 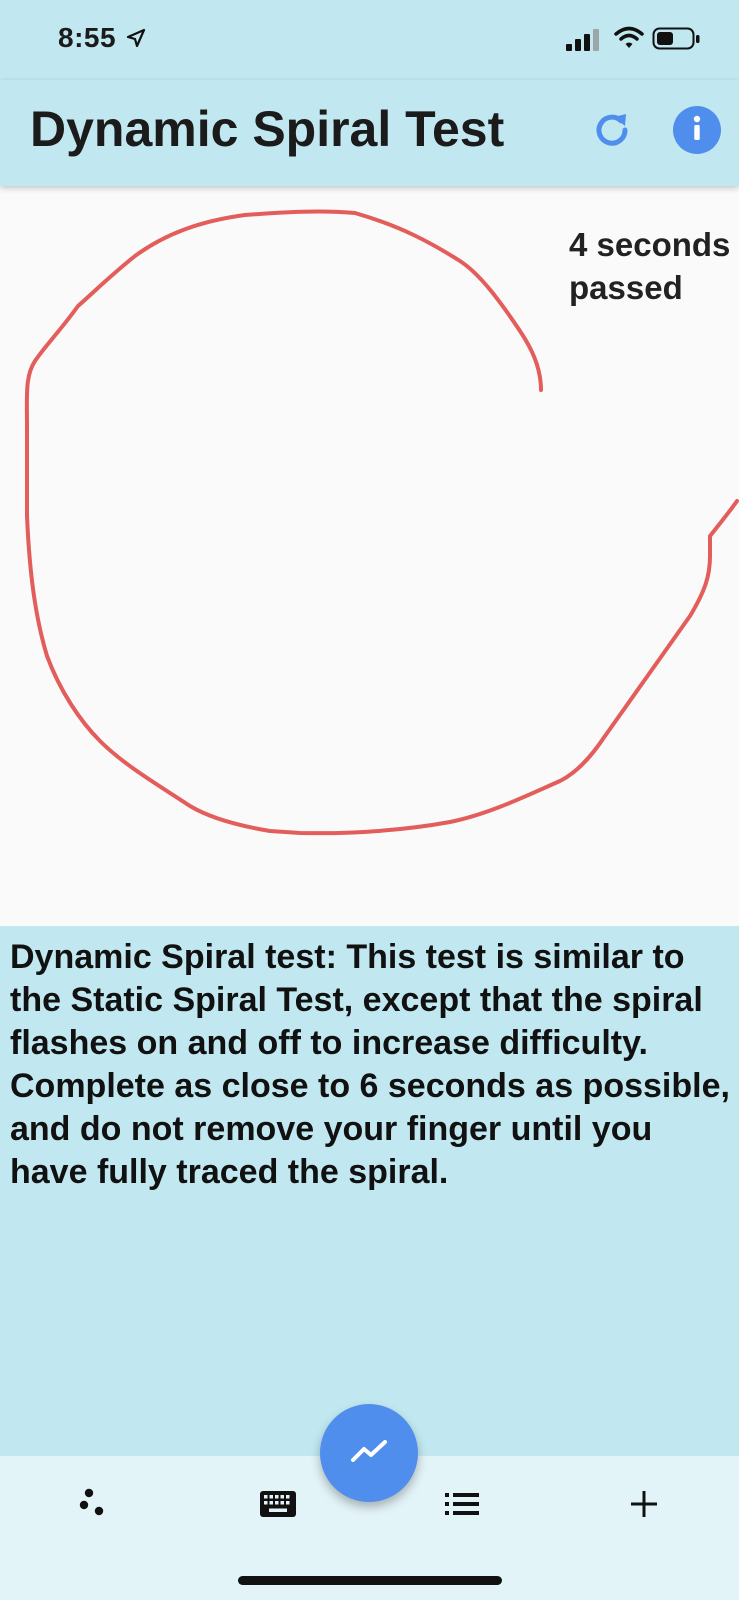 I want to click on refresh-icon, so click(x=612, y=132).